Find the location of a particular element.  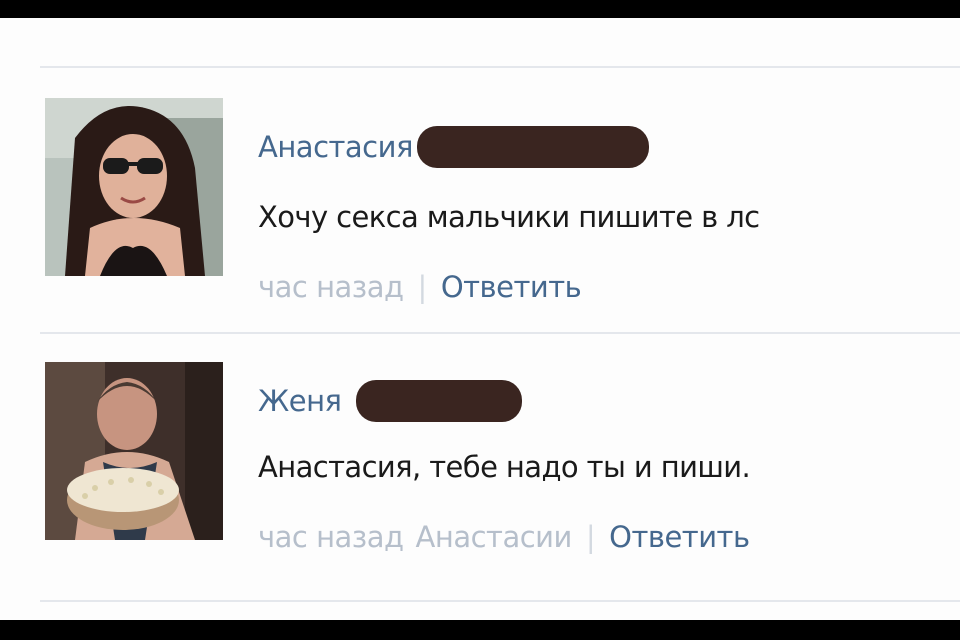

bottom-divider is located at coordinates (500, 601).